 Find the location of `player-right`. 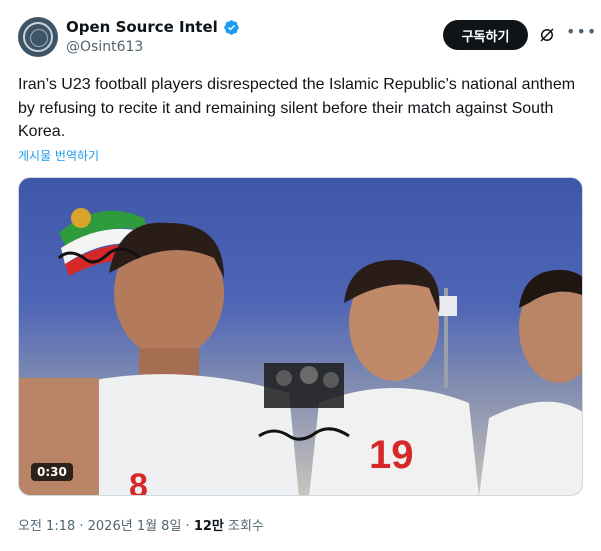

player-right is located at coordinates (530, 382).